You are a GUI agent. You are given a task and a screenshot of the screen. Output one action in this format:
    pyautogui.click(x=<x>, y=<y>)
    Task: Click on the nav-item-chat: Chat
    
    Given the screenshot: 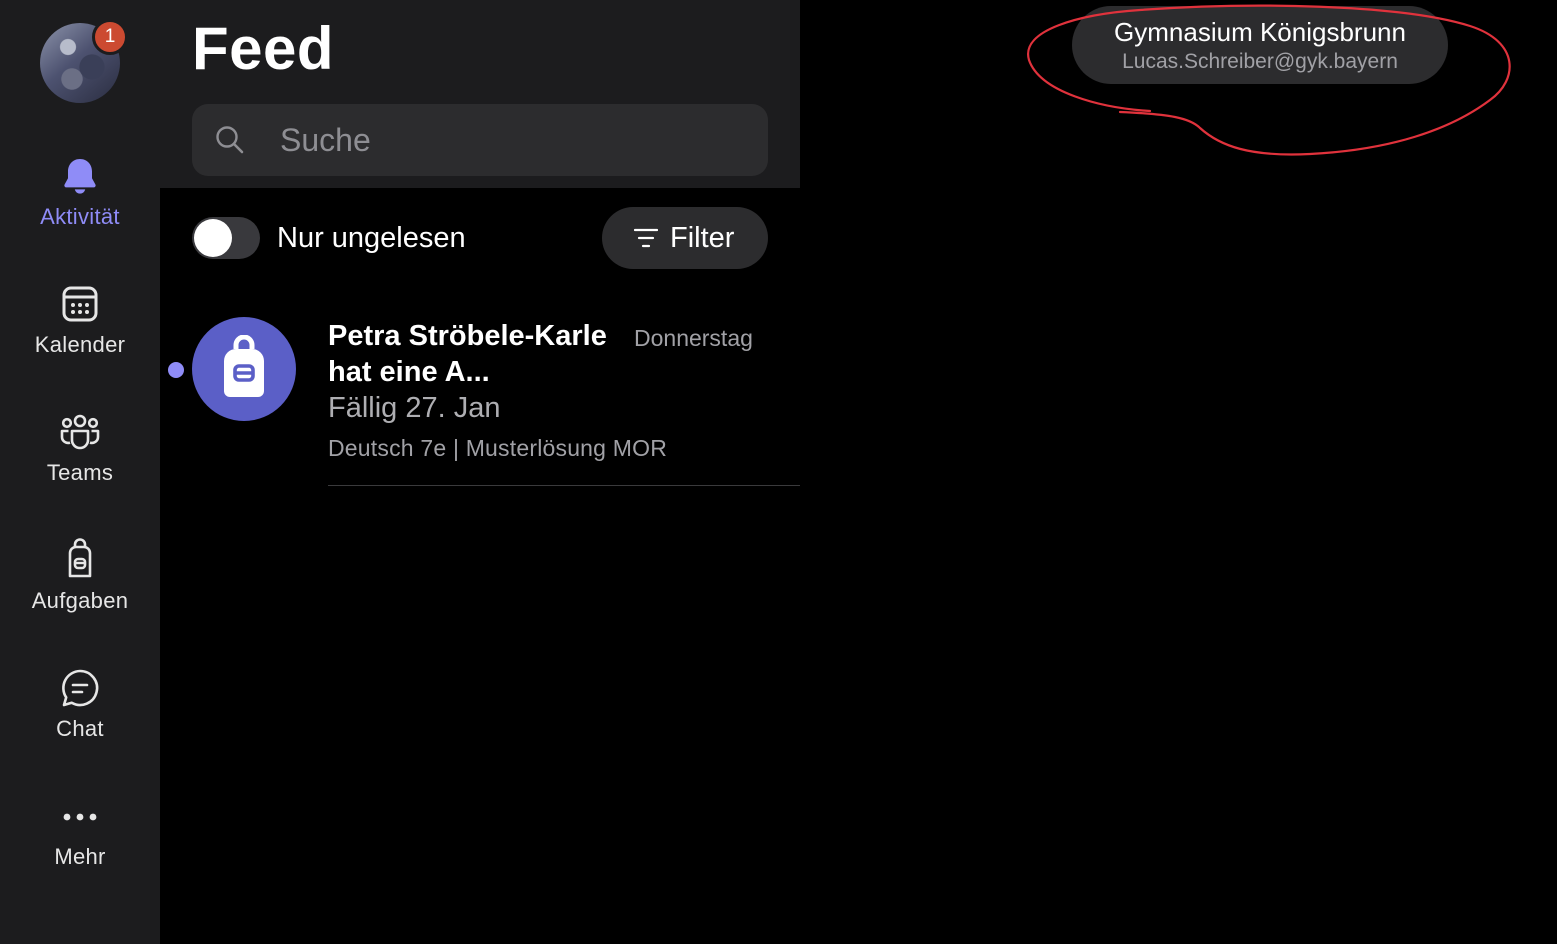 What is the action you would take?
    pyautogui.click(x=80, y=721)
    